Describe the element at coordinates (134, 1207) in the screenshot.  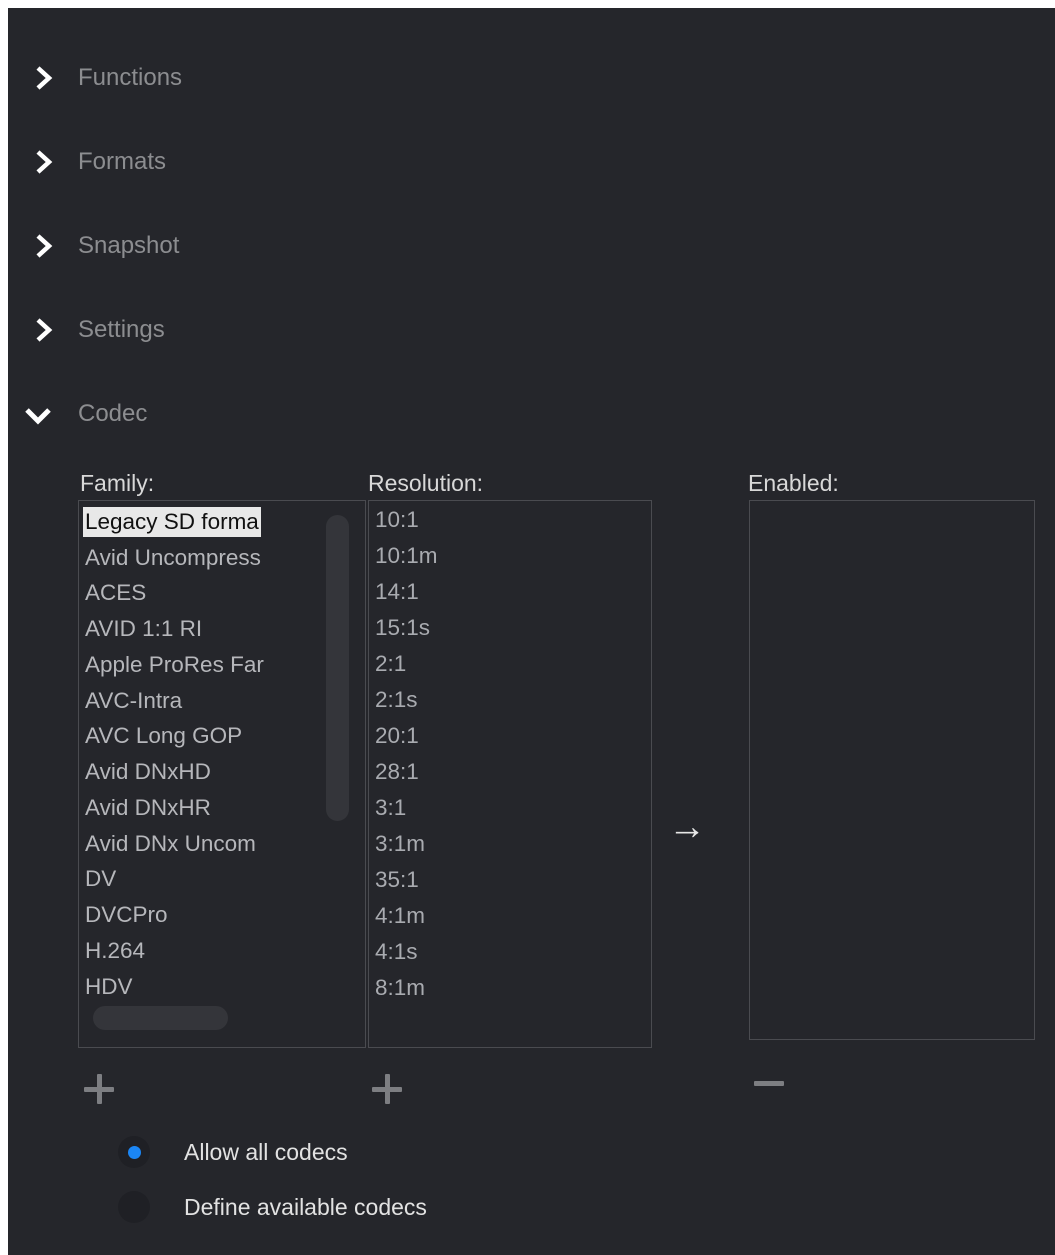
I see `radio-button` at that location.